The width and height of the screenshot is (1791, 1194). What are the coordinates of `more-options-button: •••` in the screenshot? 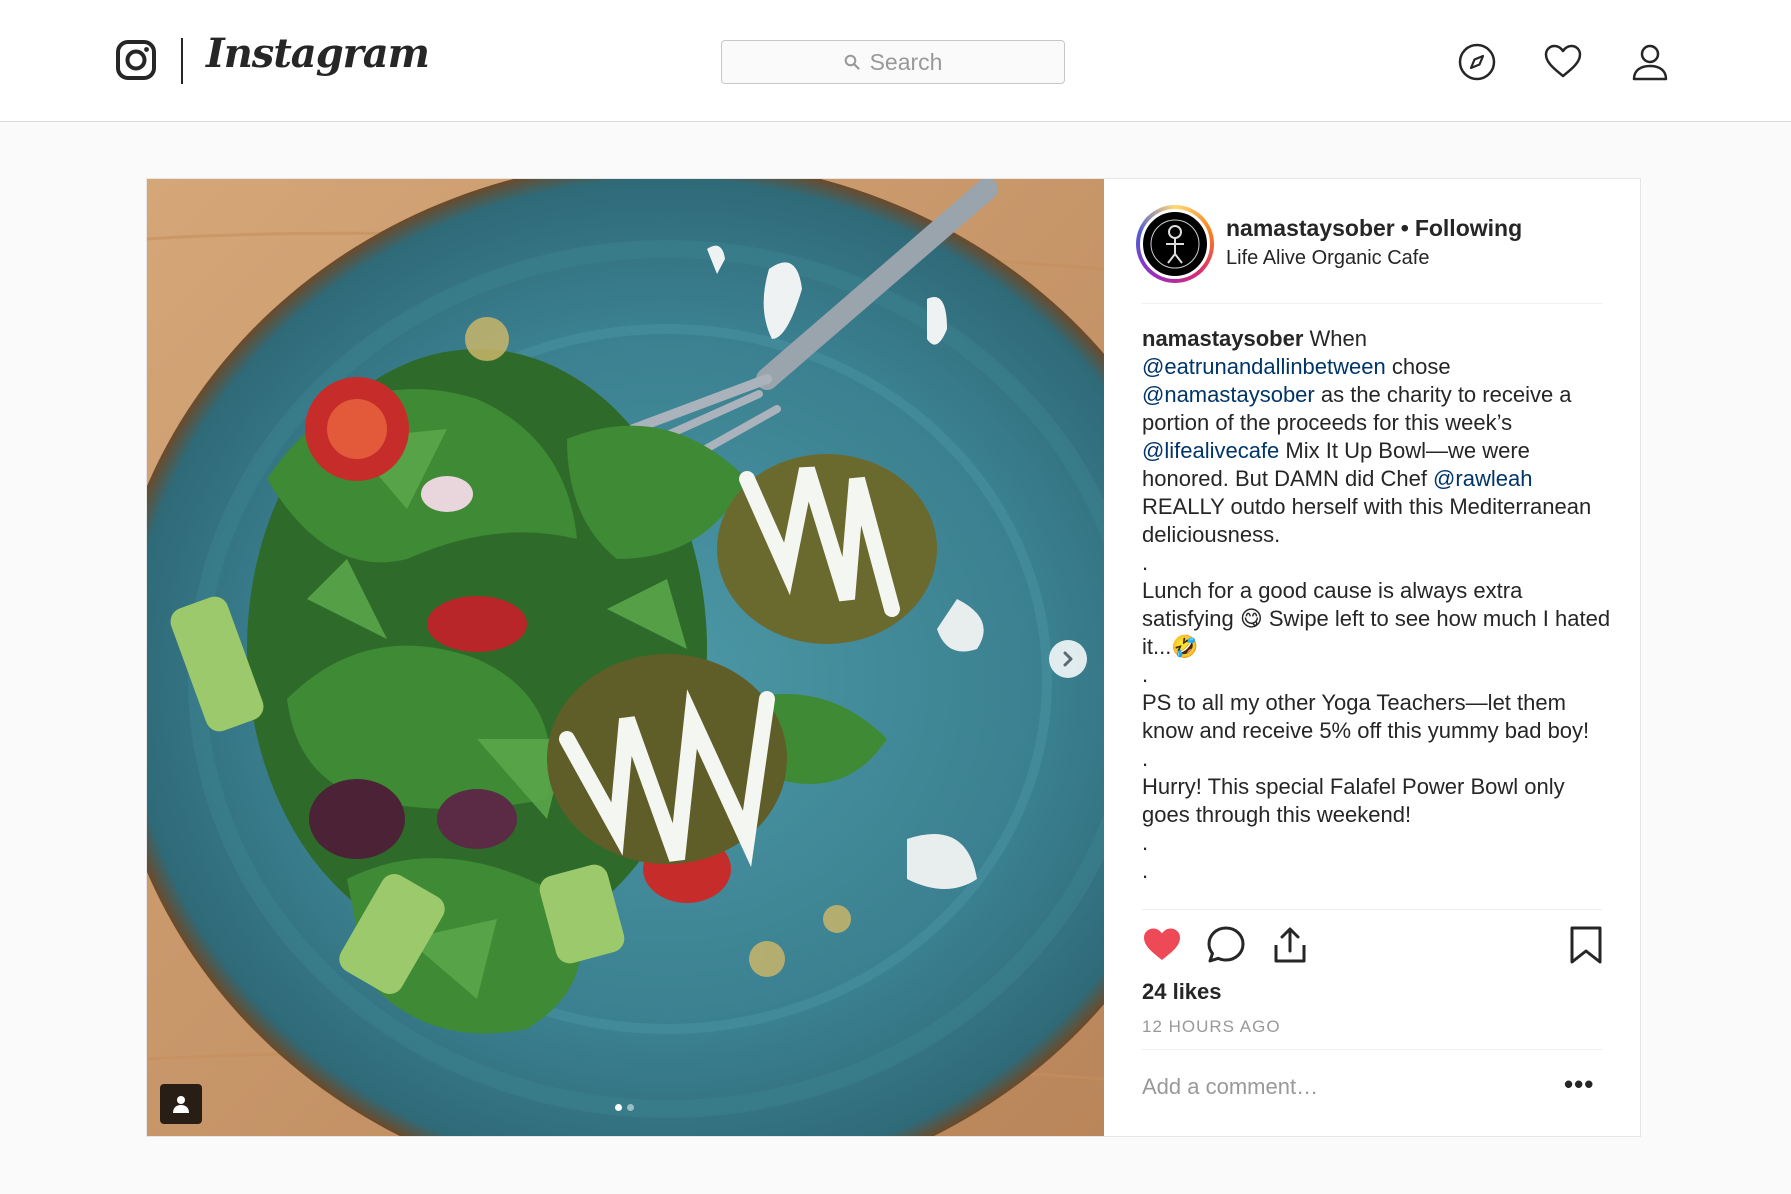 It's located at (1579, 1084).